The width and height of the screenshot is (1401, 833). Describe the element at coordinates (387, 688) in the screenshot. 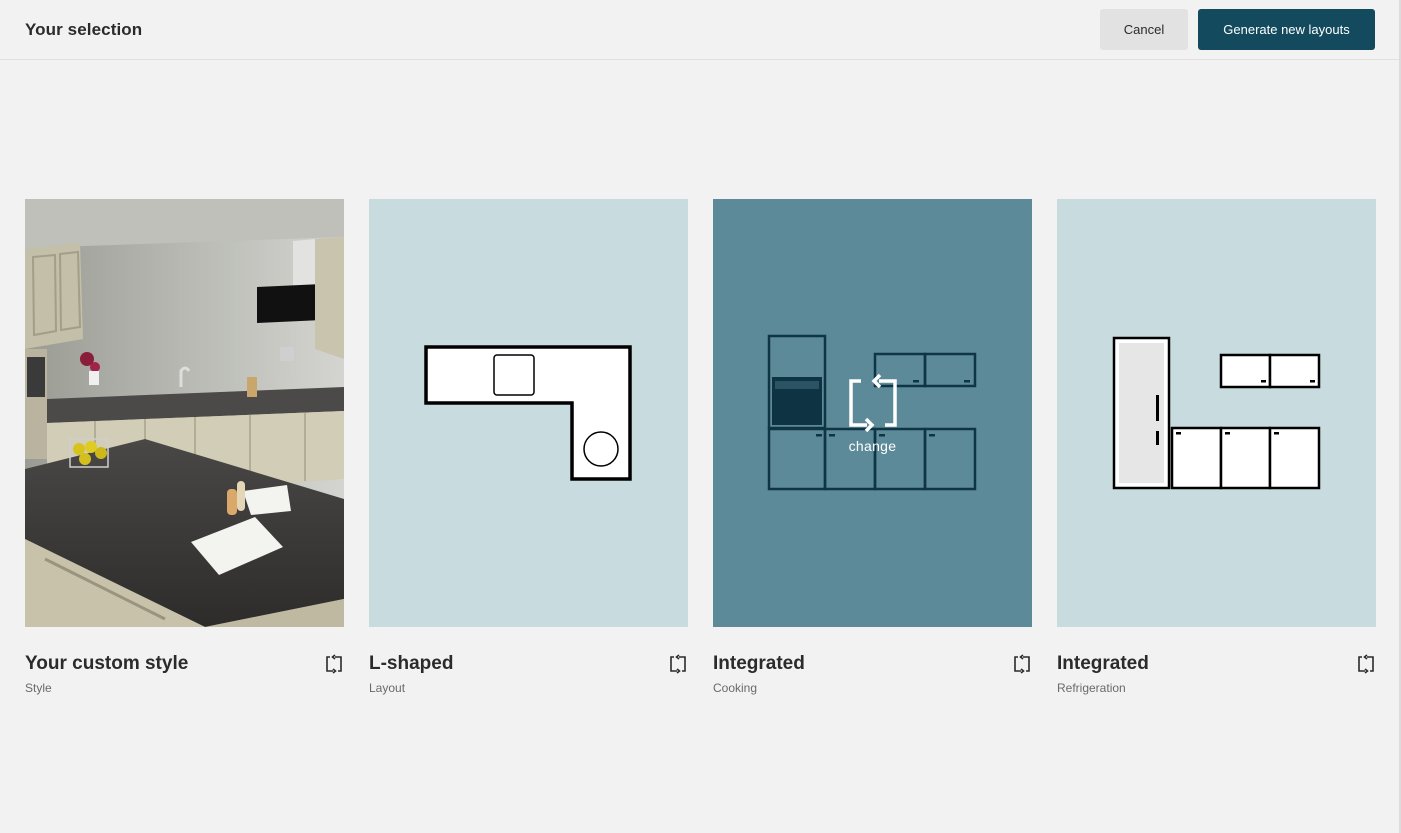

I see `card-subtitle: Layout` at that location.